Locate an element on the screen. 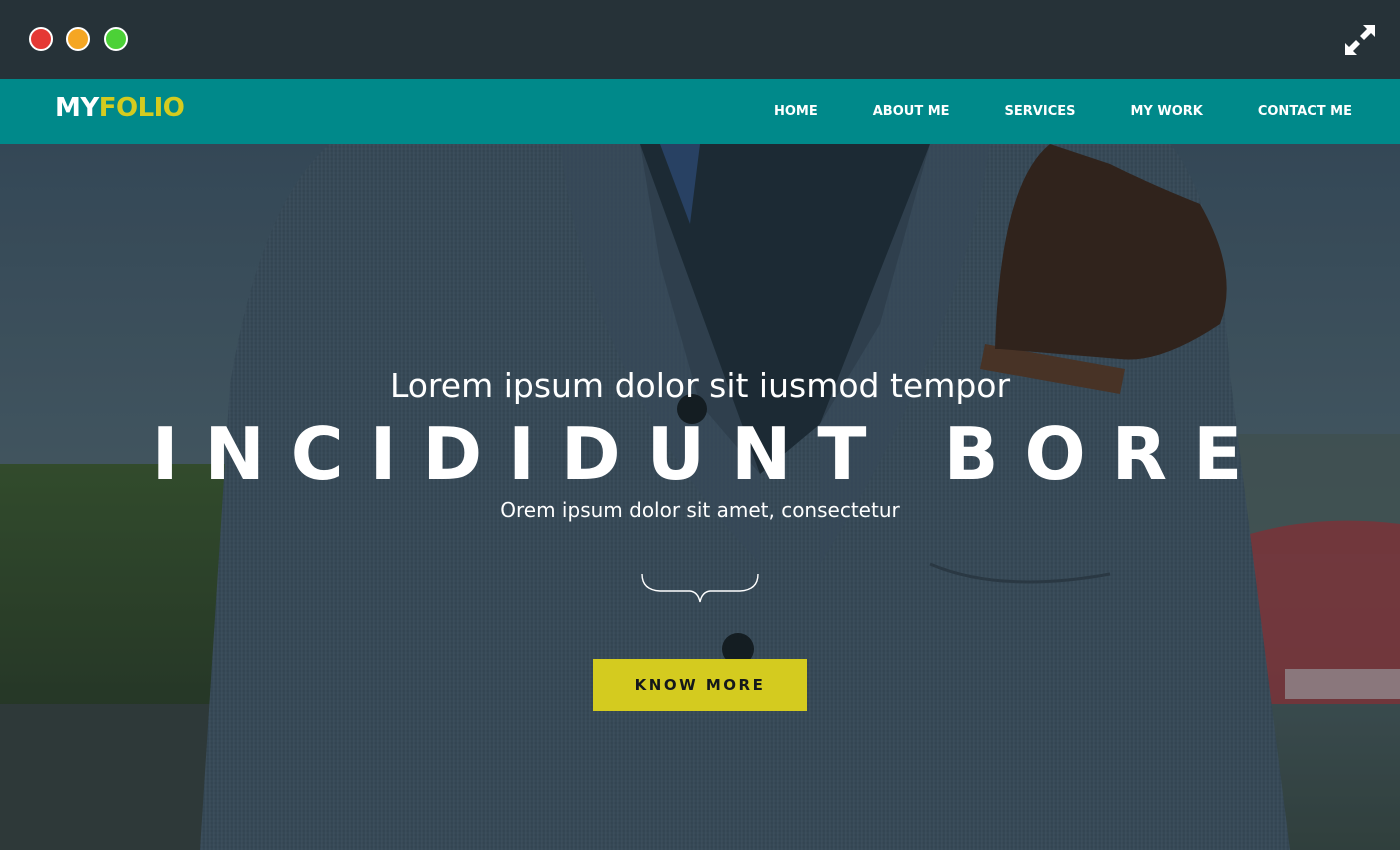 This screenshot has width=1400, height=850. hero-title: INCIDIDUNT BORE is located at coordinates (710, 454).